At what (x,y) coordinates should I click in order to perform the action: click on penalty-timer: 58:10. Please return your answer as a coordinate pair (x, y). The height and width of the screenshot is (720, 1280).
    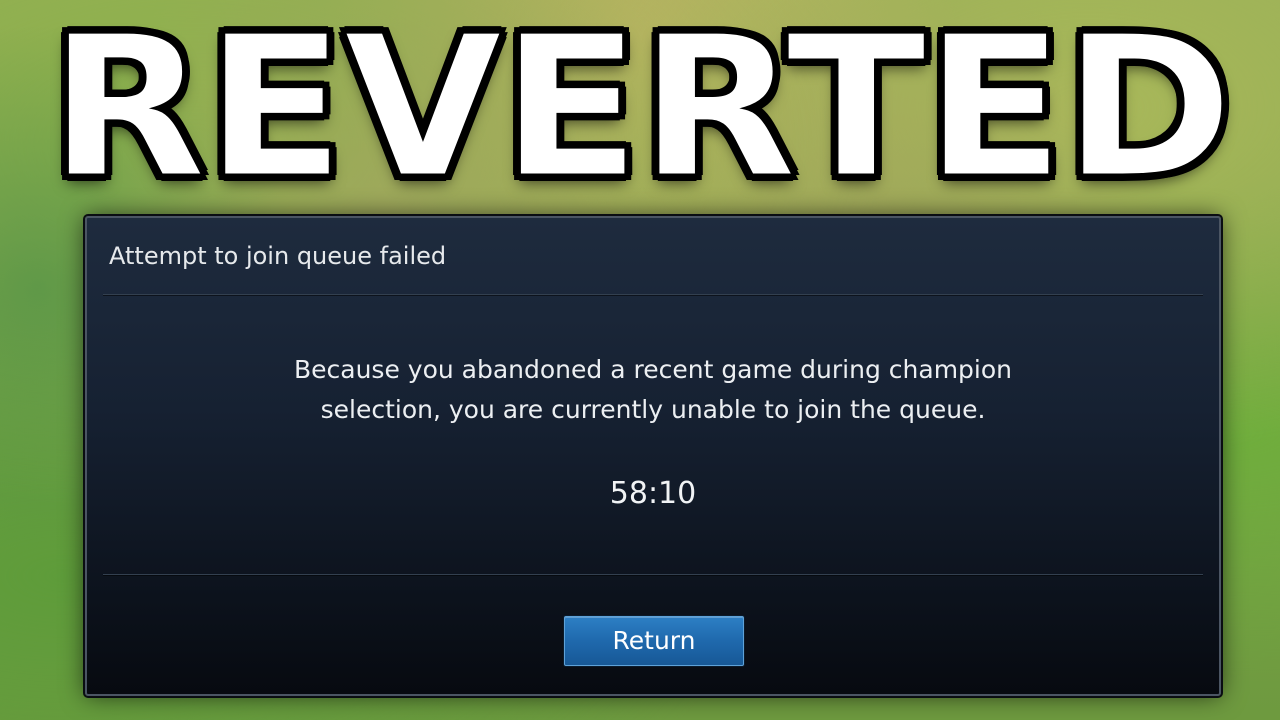
    Looking at the image, I should click on (653, 493).